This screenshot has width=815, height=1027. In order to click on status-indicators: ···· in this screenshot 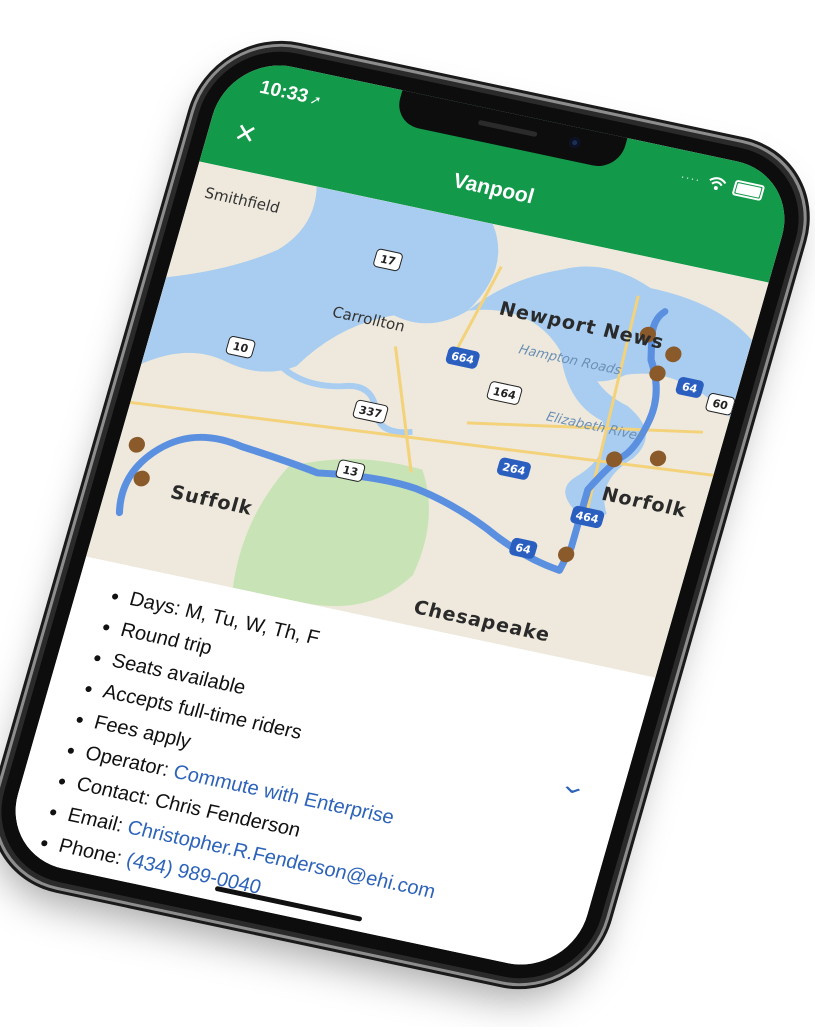, I will do `click(722, 185)`.